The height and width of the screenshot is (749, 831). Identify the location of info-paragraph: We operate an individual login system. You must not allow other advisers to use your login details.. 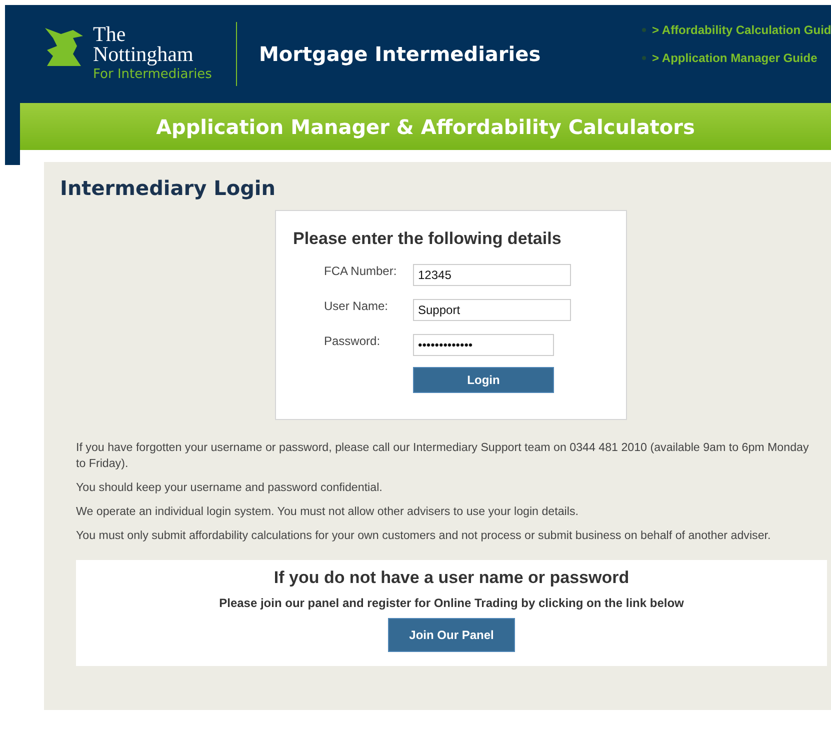
(328, 512).